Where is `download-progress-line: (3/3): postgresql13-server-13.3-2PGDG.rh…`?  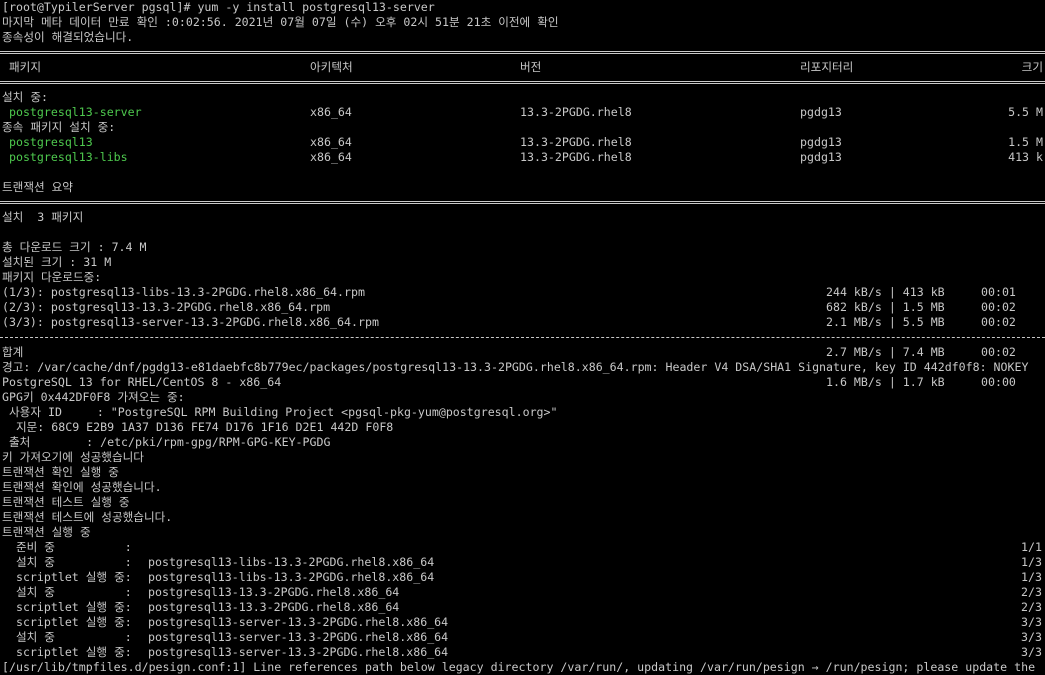 download-progress-line: (3/3): postgresql13-server-13.3-2PGDG.rh… is located at coordinates (522, 322).